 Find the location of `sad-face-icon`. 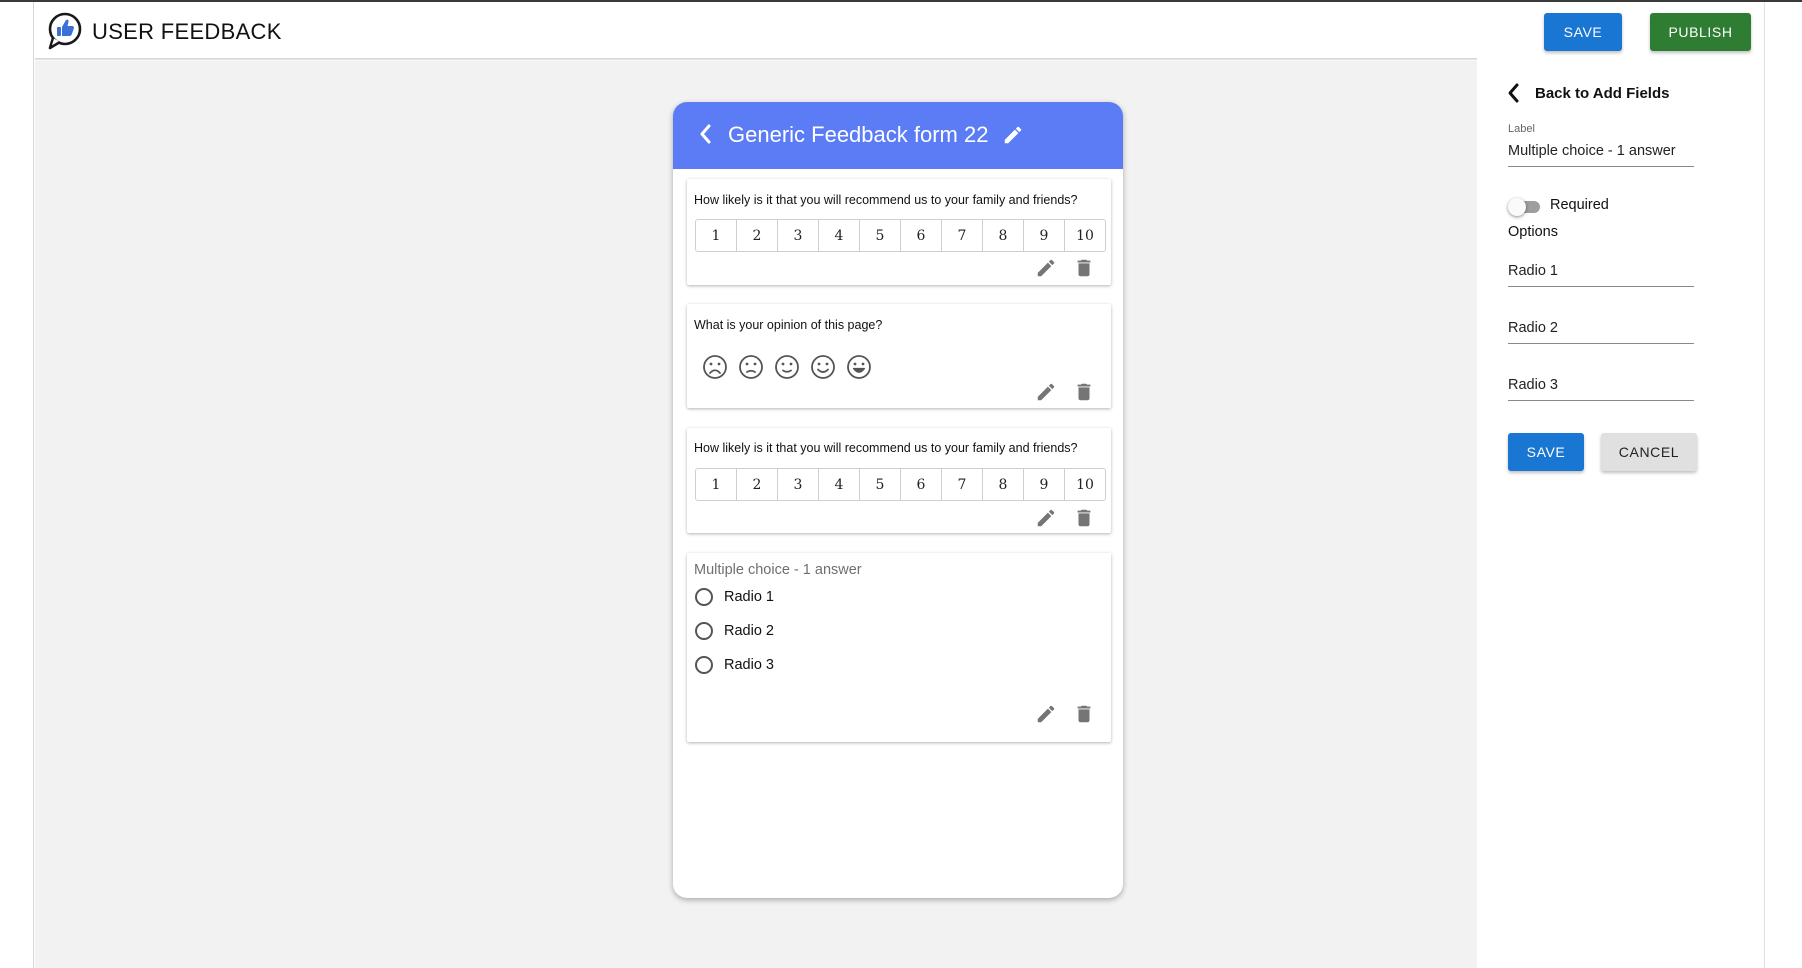

sad-face-icon is located at coordinates (751, 367).